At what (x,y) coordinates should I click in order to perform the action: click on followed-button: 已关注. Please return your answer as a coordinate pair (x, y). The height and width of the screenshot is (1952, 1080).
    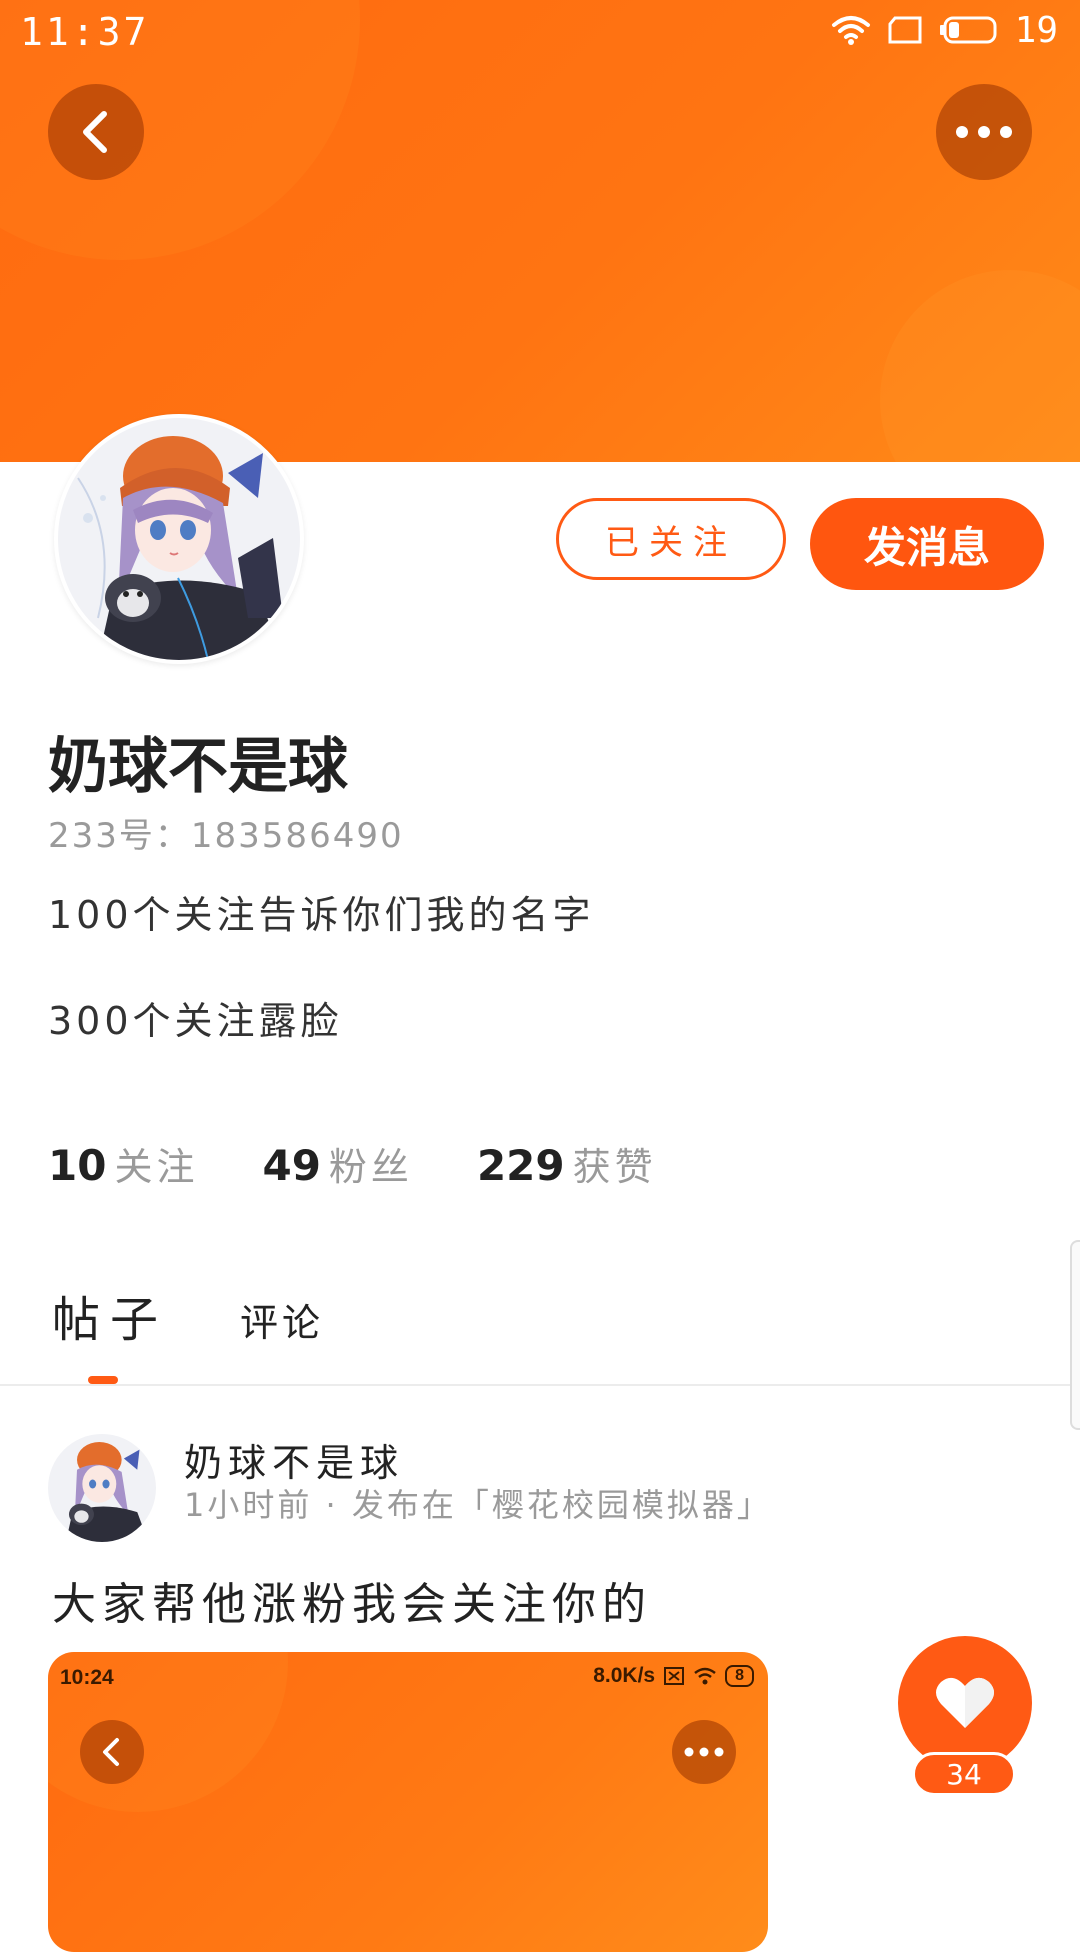
    Looking at the image, I should click on (671, 539).